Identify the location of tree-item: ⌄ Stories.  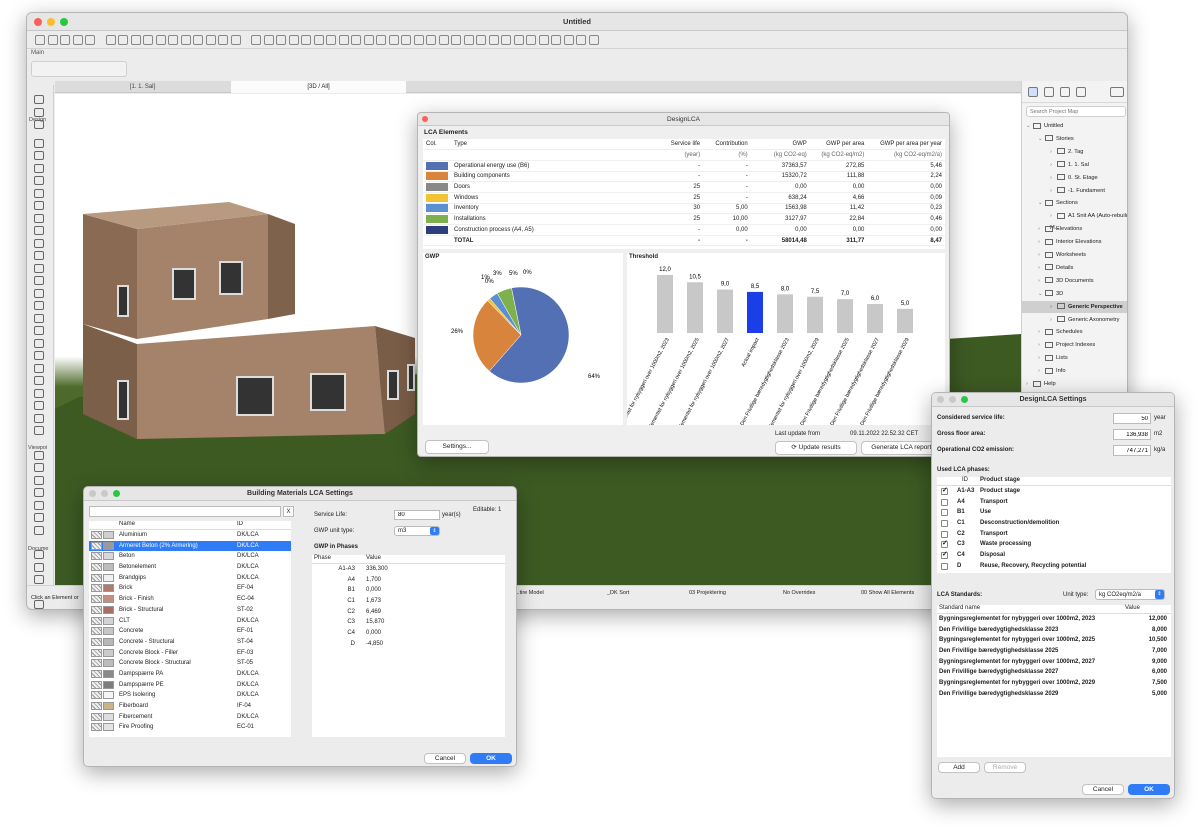
(1074, 139).